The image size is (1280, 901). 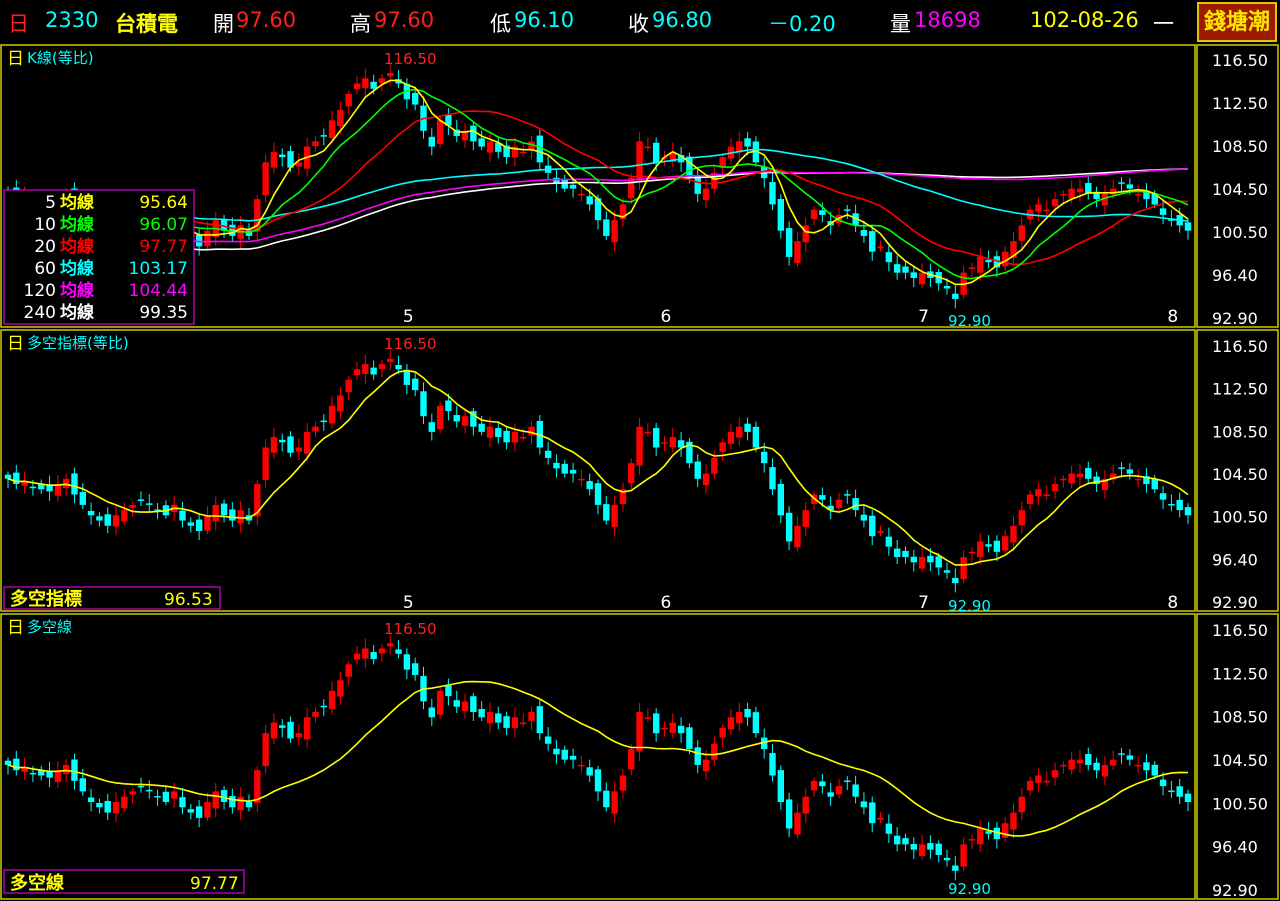 I want to click on y-tick-label: 112.50, so click(x=1240, y=103).